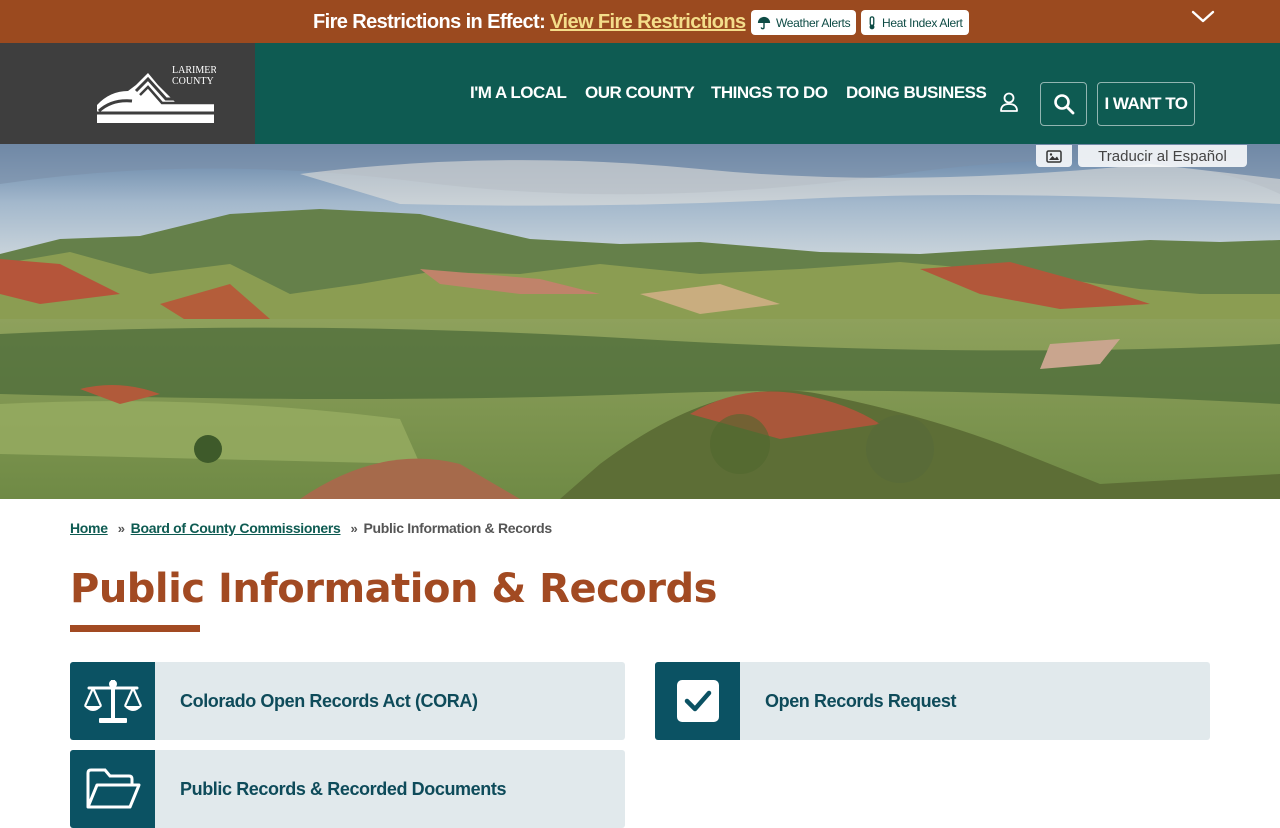  Describe the element at coordinates (135, 628) in the screenshot. I see `title-underline` at that location.